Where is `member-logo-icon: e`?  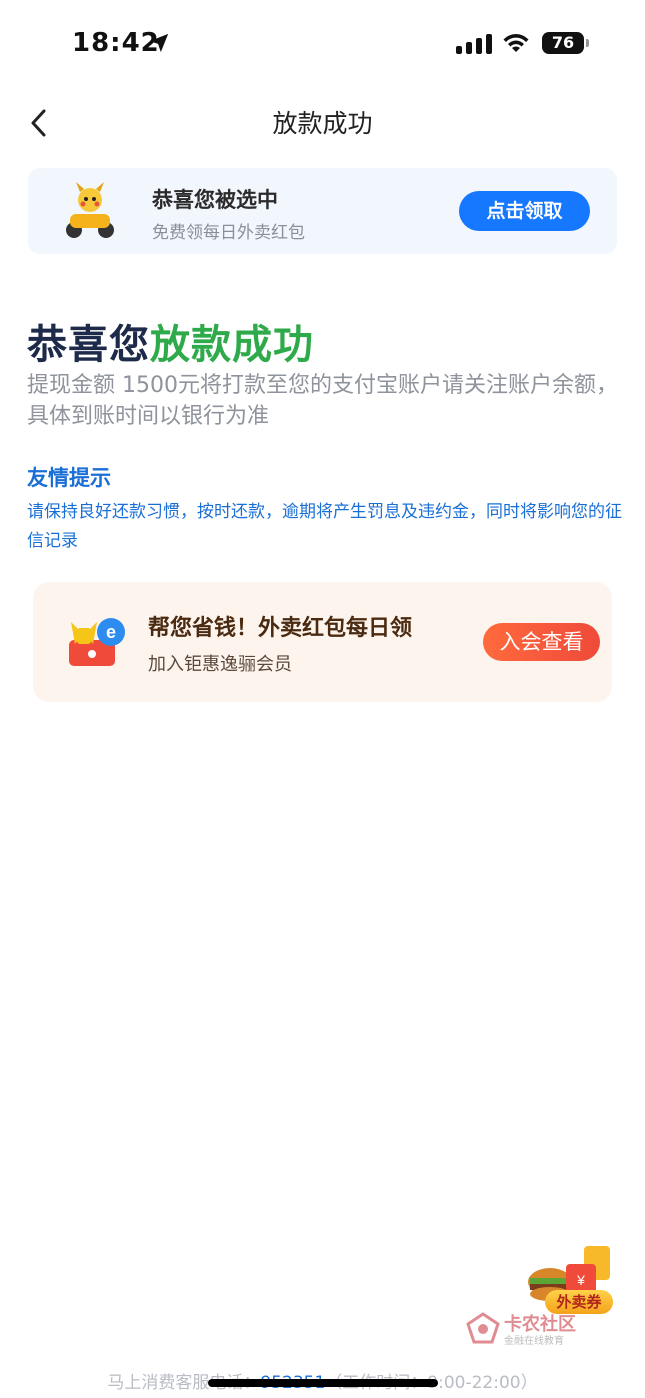 member-logo-icon: e is located at coordinates (97, 642).